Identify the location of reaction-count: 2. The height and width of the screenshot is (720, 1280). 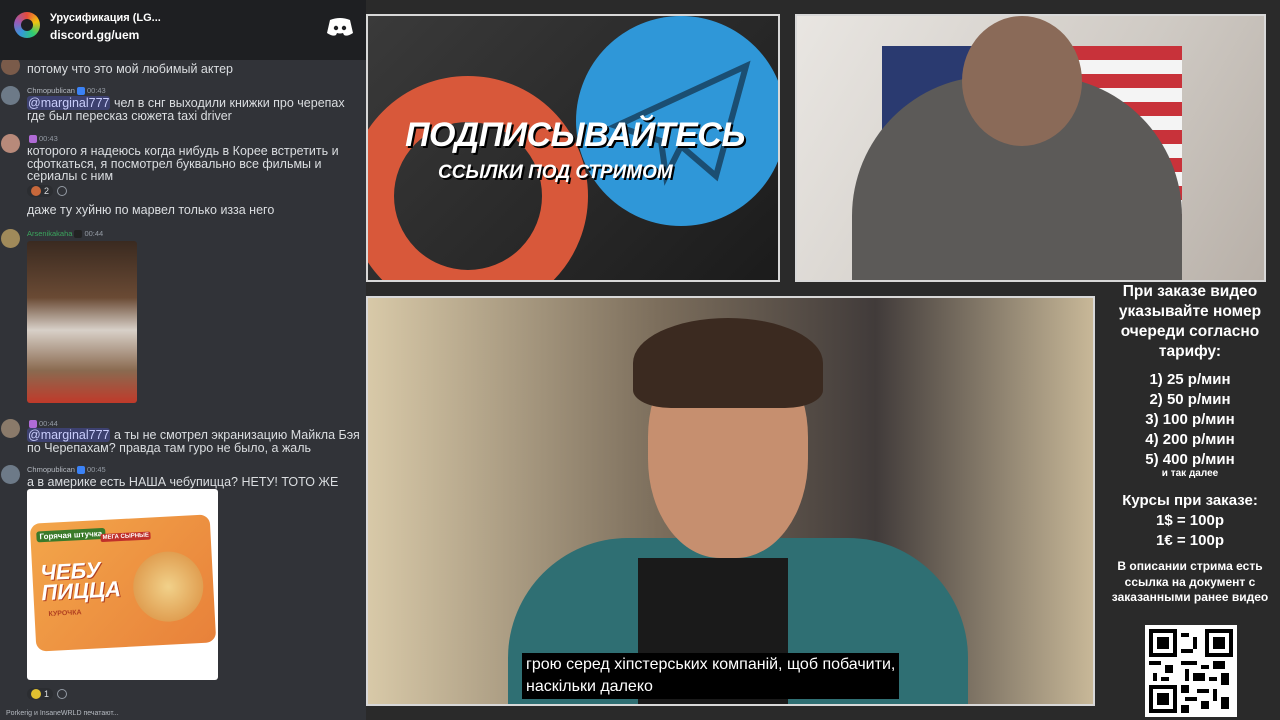
(47, 190).